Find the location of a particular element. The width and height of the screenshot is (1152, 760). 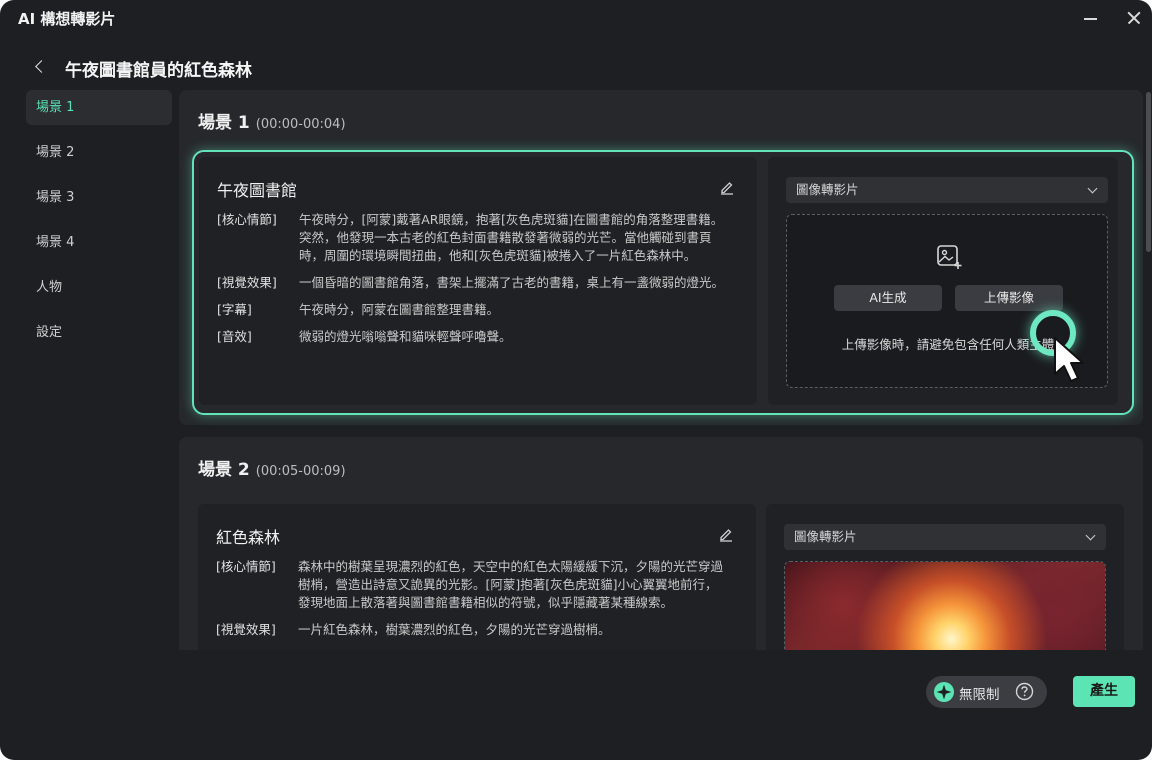

media-panel: 圖像轉影片 is located at coordinates (945, 577).